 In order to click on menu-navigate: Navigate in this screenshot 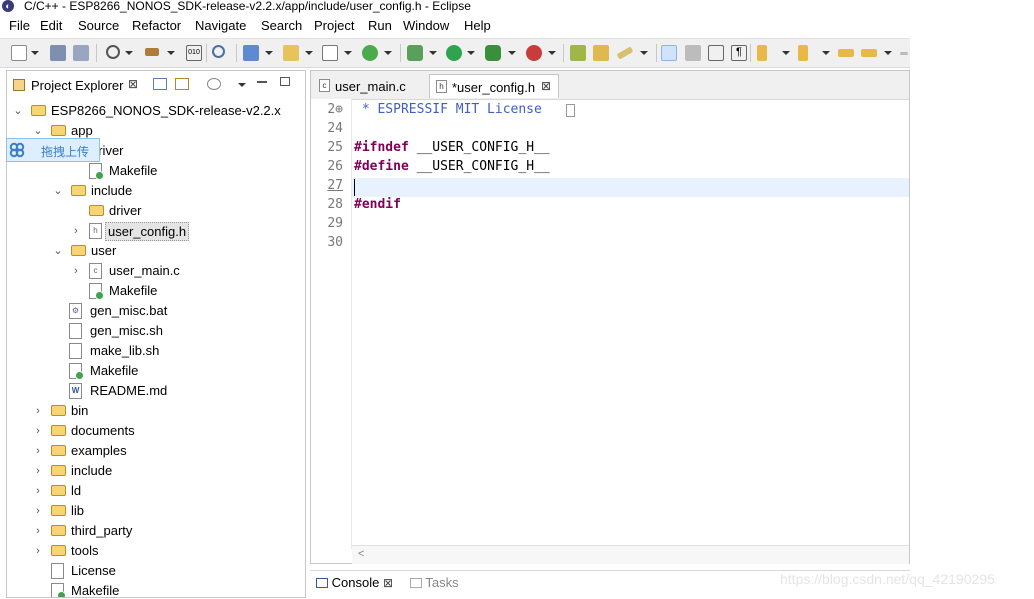, I will do `click(220, 25)`.